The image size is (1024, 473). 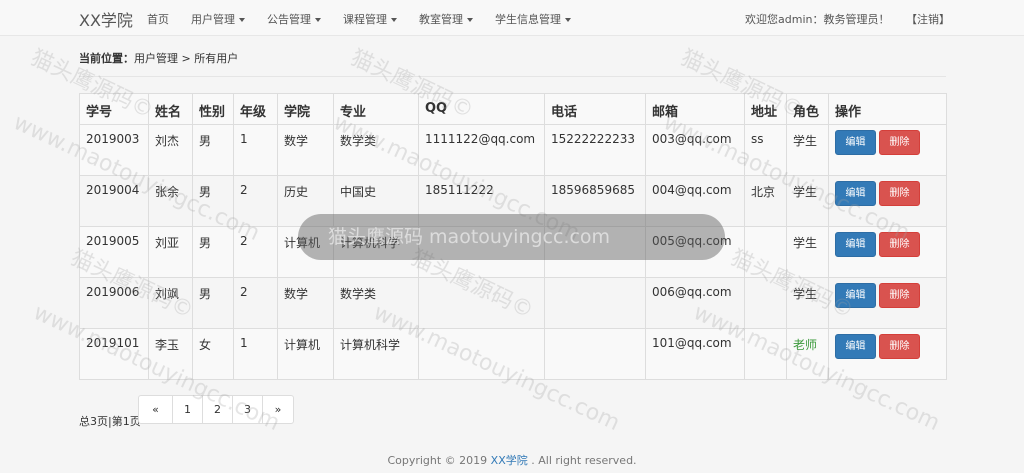 What do you see at coordinates (278, 409) in the screenshot?
I see `pagination-next: »` at bounding box center [278, 409].